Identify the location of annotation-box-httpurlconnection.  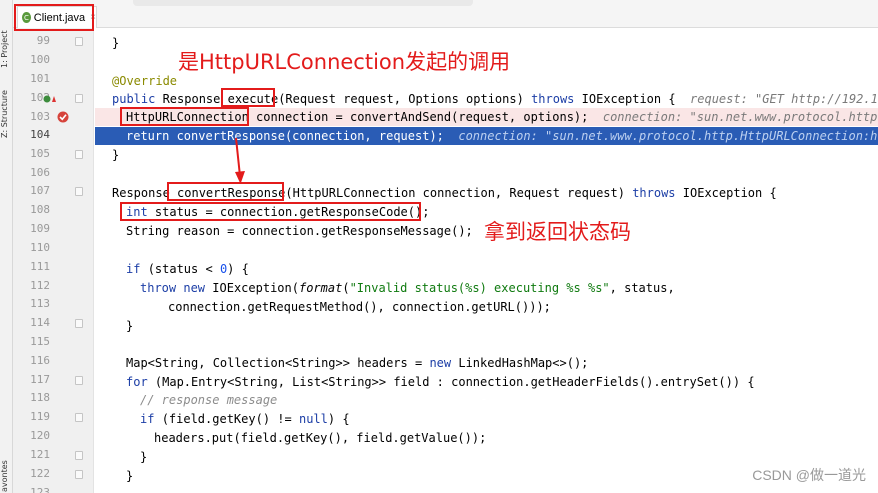
(184, 116).